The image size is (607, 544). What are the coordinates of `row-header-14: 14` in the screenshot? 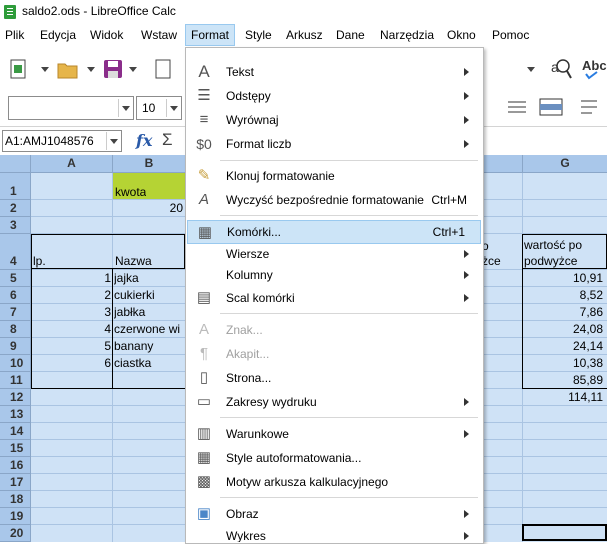 It's located at (15, 431).